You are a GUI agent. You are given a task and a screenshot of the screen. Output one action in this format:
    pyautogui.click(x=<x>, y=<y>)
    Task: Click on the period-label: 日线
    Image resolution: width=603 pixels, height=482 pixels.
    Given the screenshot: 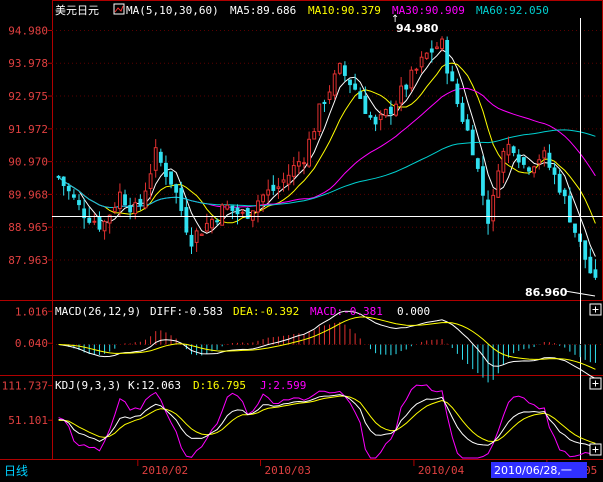 What is the action you would take?
    pyautogui.click(x=16, y=471)
    